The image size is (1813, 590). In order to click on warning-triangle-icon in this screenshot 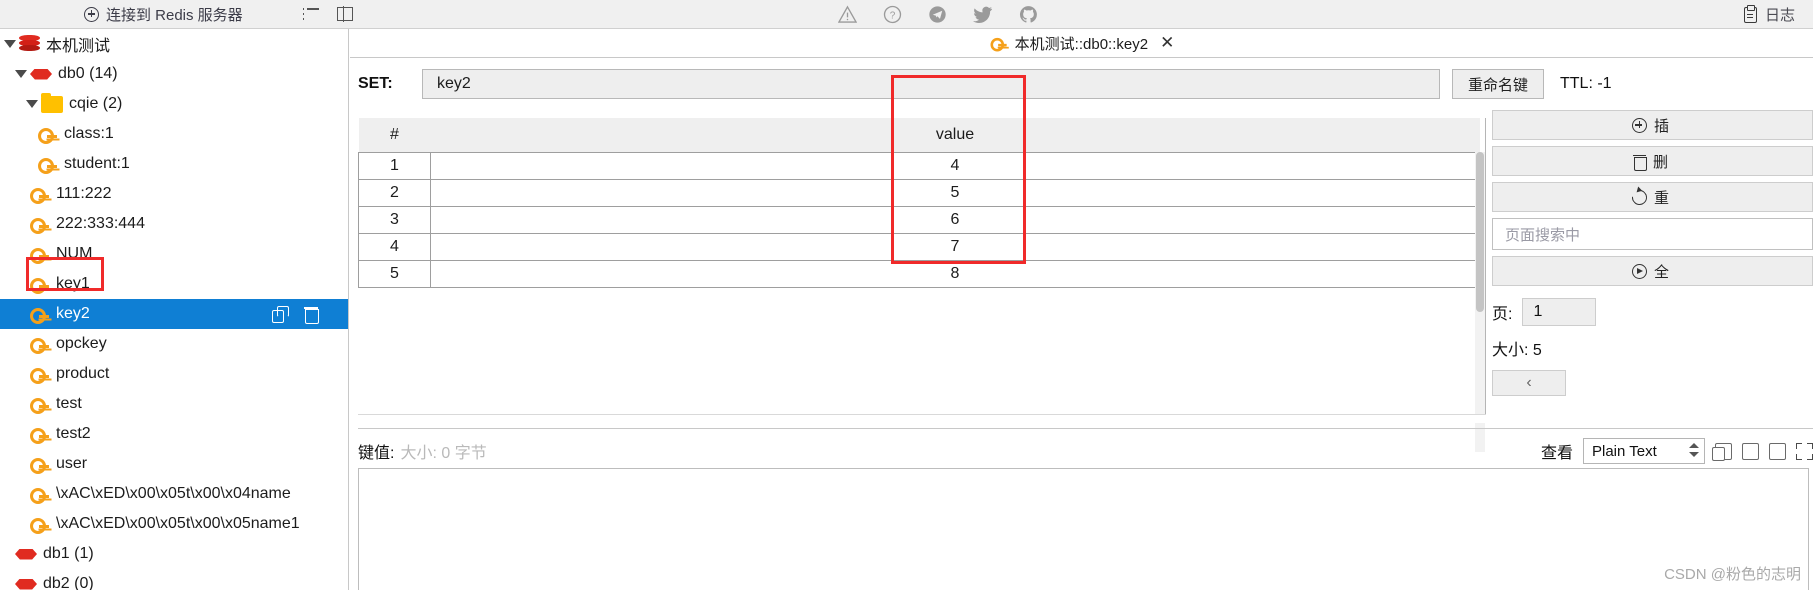, I will do `click(847, 14)`.